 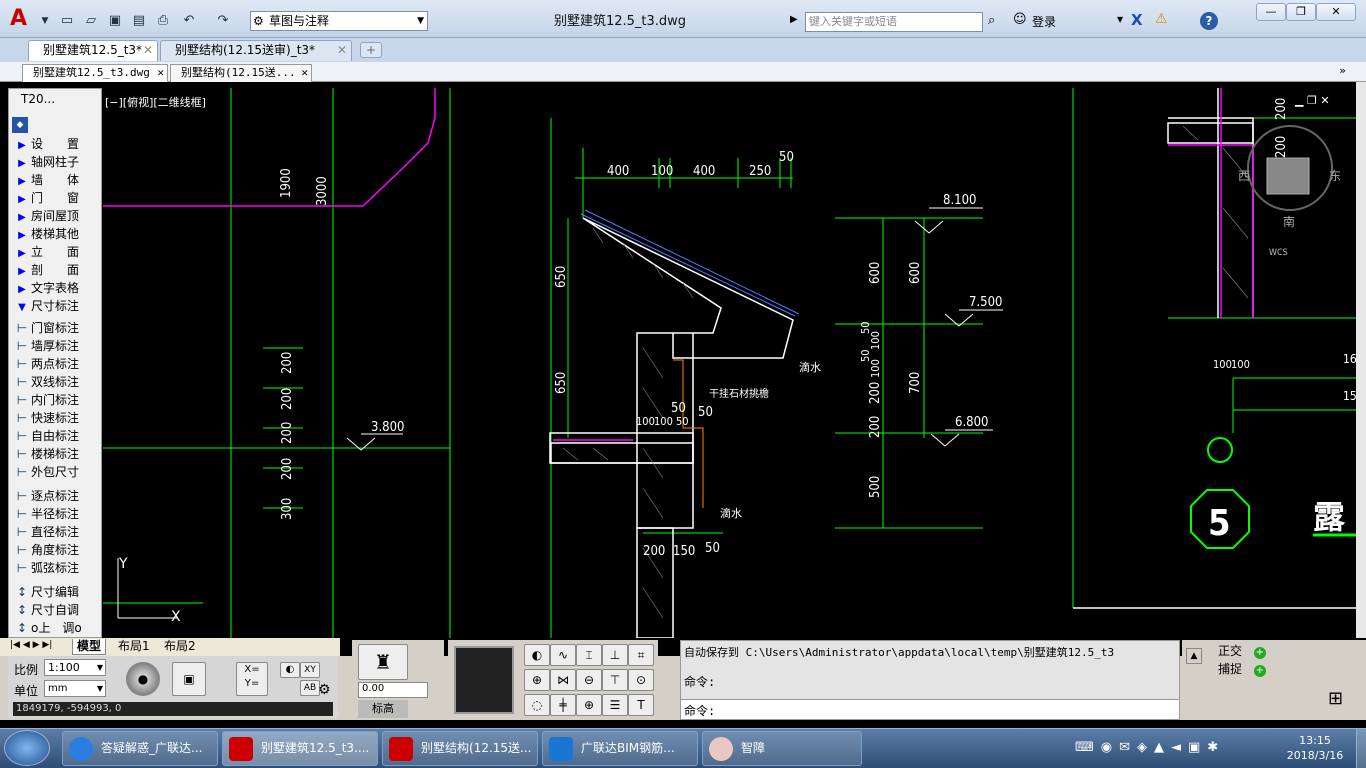 I want to click on new-file-icon: ▭, so click(x=67, y=21).